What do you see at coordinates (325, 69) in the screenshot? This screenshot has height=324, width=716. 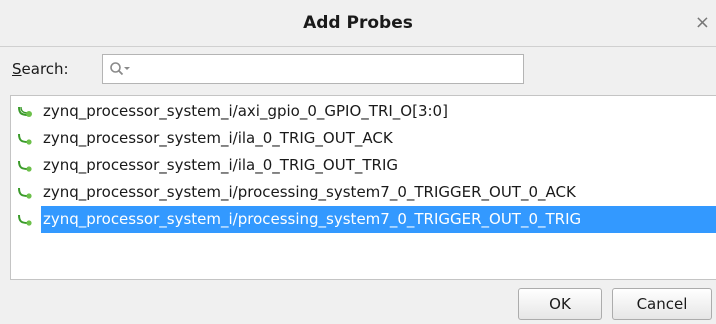 I see `search-input` at bounding box center [325, 69].